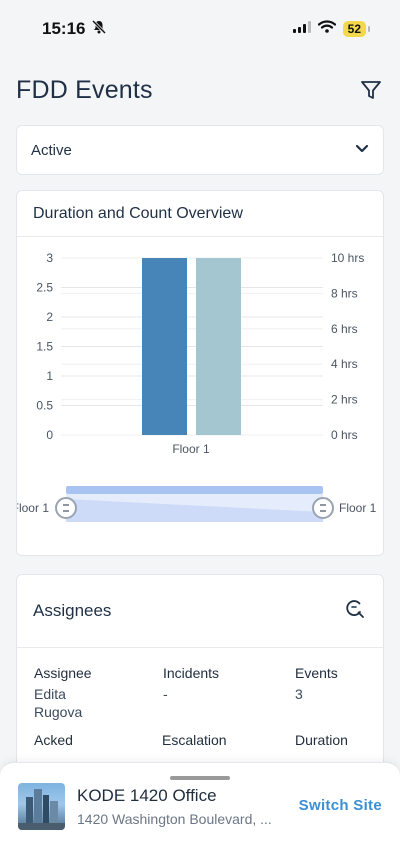 Image resolution: width=400 pixels, height=868 pixels. Describe the element at coordinates (200, 214) in the screenshot. I see `chart-card-title: Duration and Count Overview` at that location.